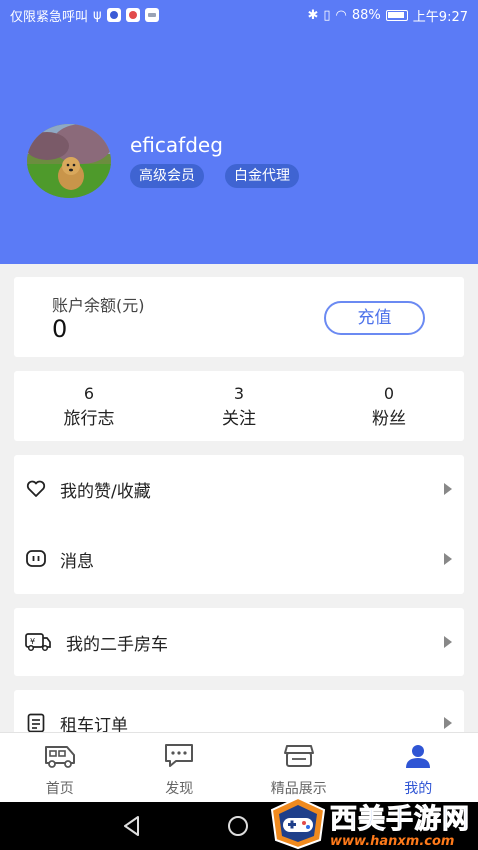 The height and width of the screenshot is (850, 478). Describe the element at coordinates (440, 17) in the screenshot. I see `clock: 上午9:27` at that location.